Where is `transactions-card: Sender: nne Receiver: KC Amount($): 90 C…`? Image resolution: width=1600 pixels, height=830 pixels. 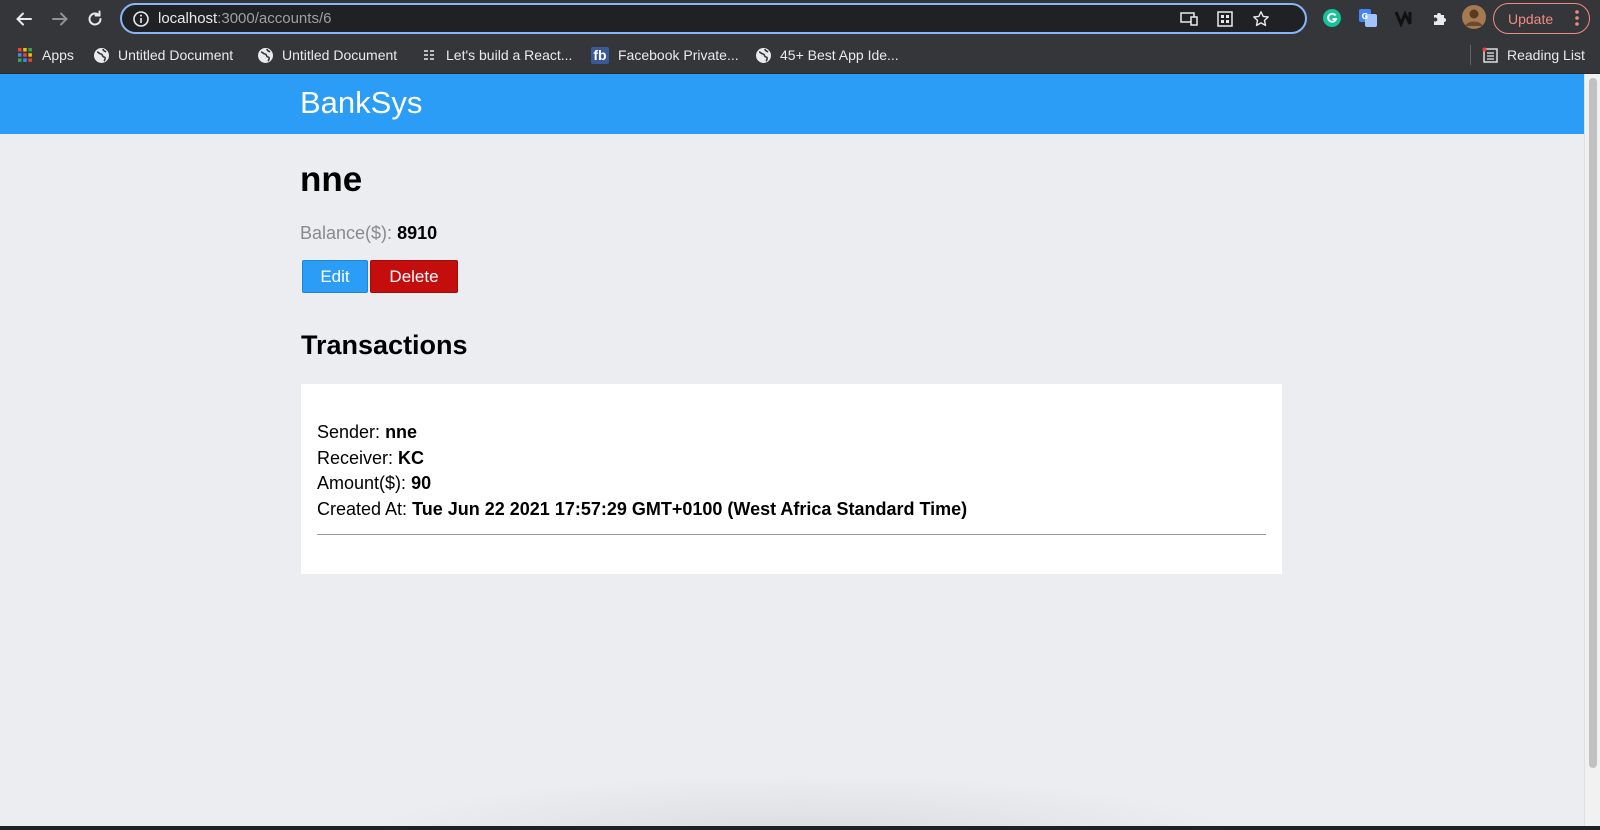 transactions-card: Sender: nne Receiver: KC Amount($): 90 C… is located at coordinates (791, 479).